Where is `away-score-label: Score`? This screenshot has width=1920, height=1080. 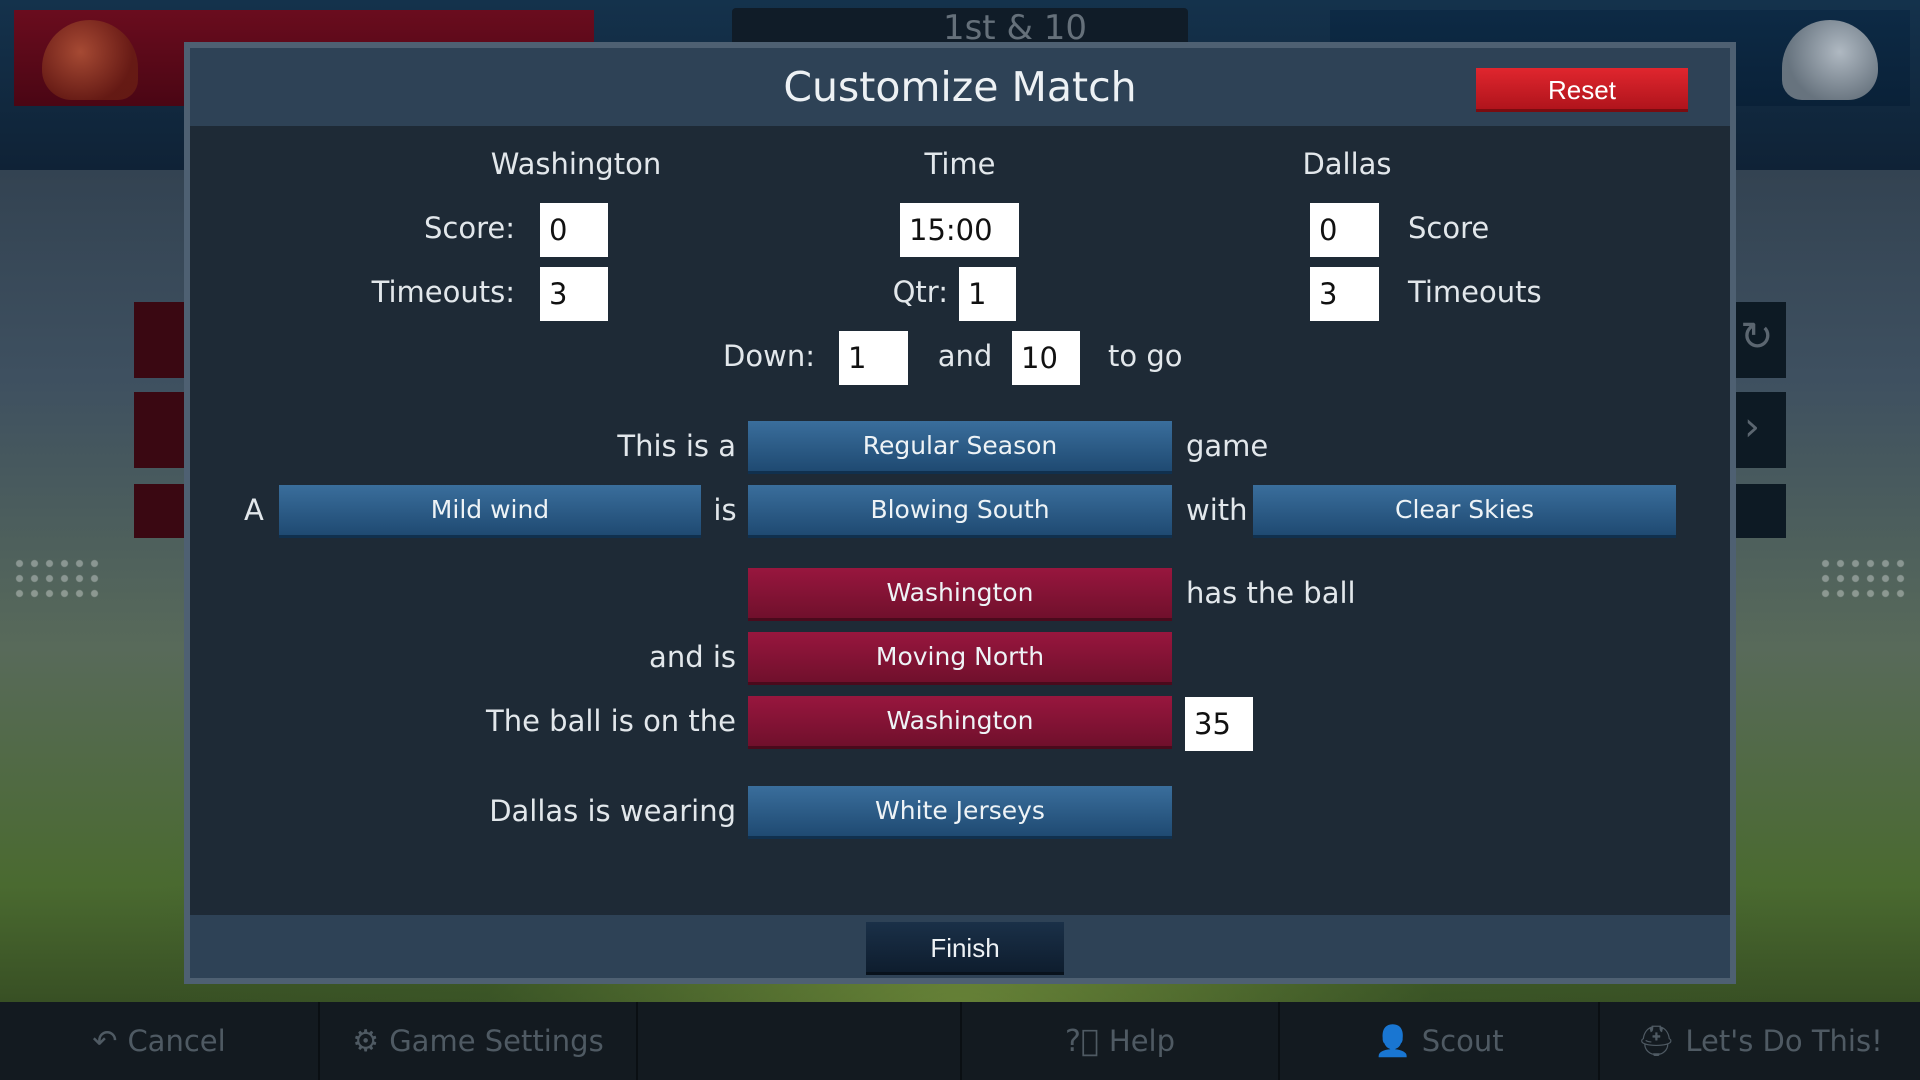
away-score-label: Score is located at coordinates (1449, 228).